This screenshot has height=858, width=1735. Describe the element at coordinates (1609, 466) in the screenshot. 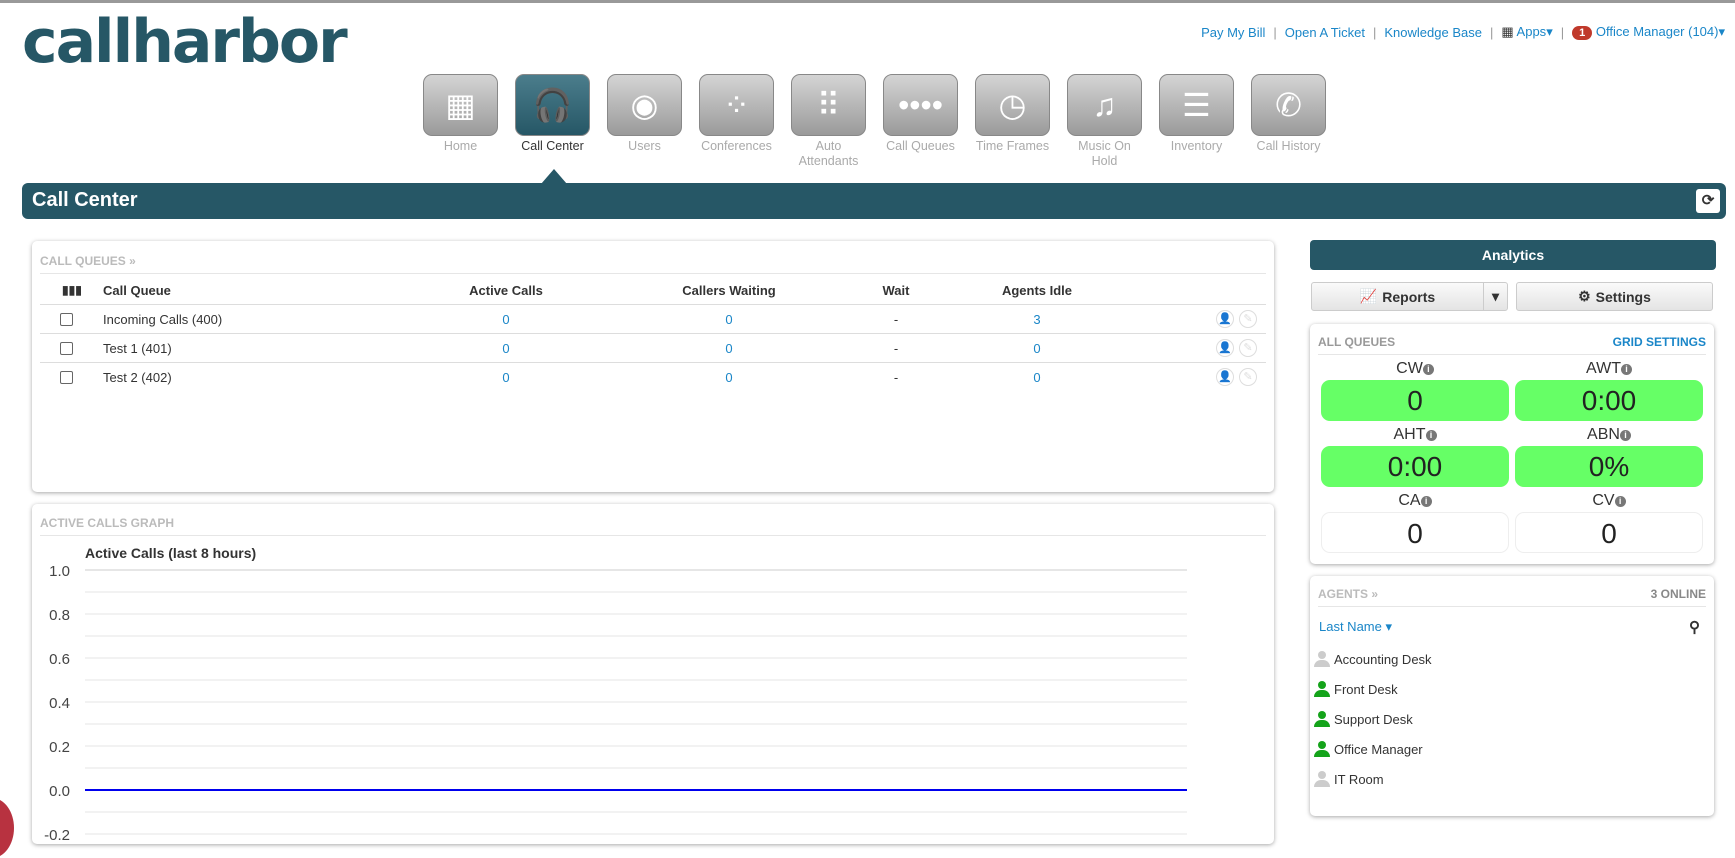

I see `metric-tile: 0%` at that location.